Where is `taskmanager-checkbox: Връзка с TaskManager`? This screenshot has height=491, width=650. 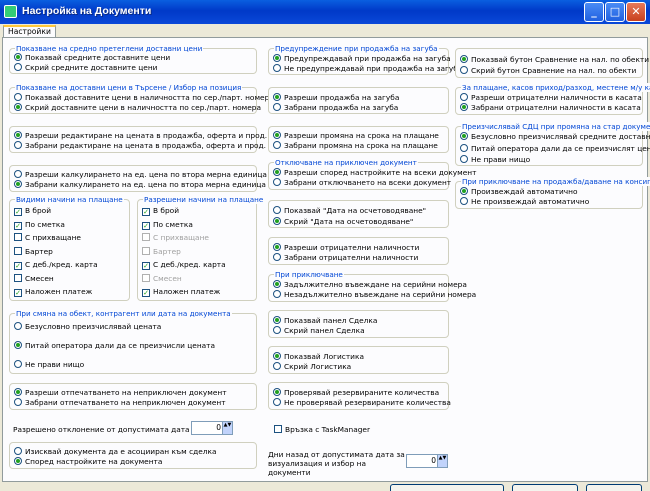
taskmanager-checkbox: Връзка с TaskManager is located at coordinates (322, 430).